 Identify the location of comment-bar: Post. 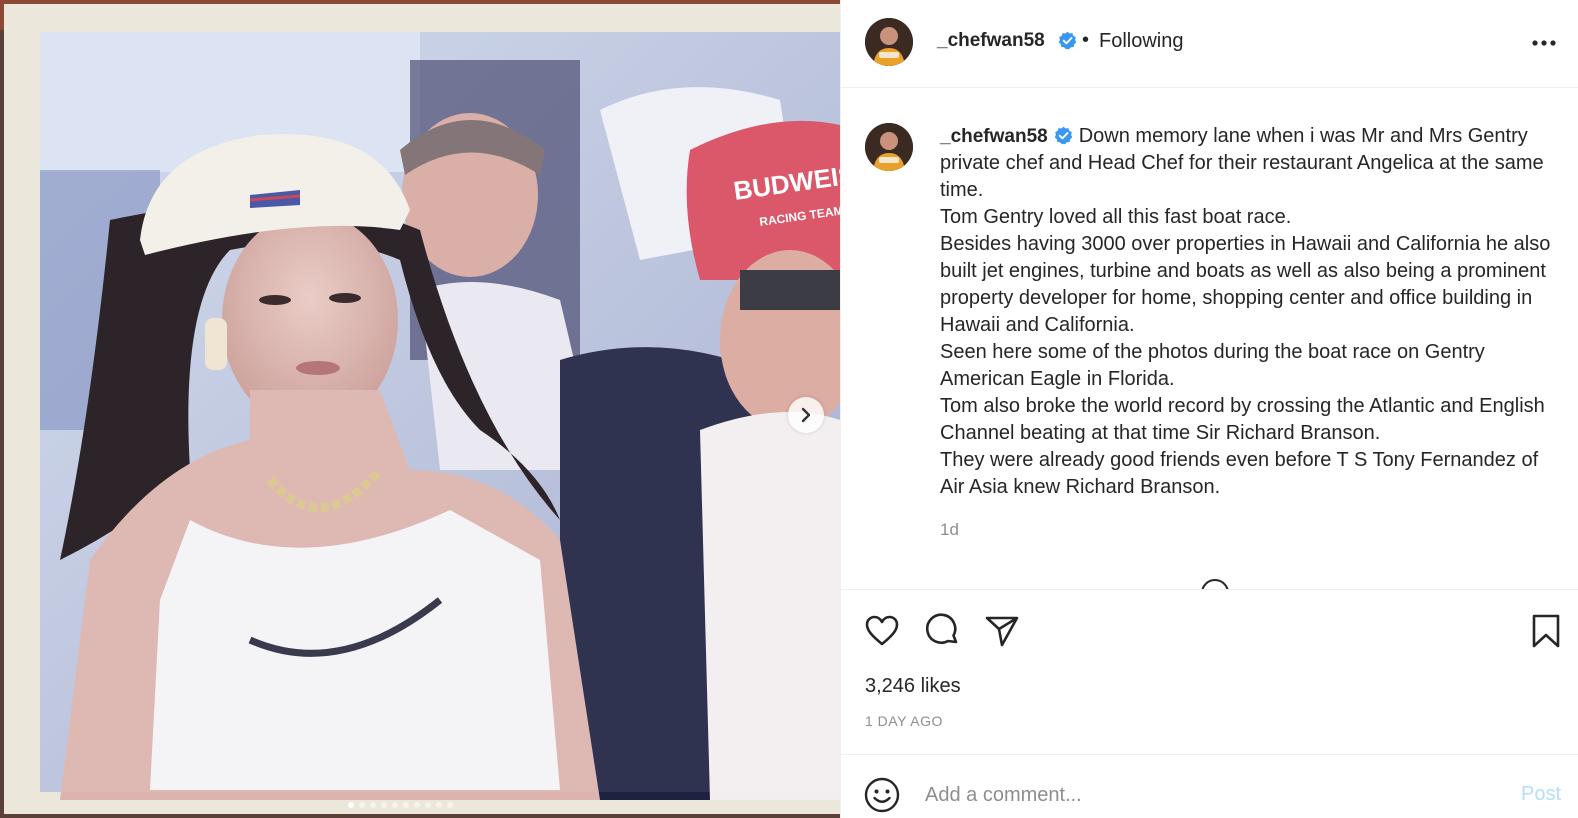
(1209, 787).